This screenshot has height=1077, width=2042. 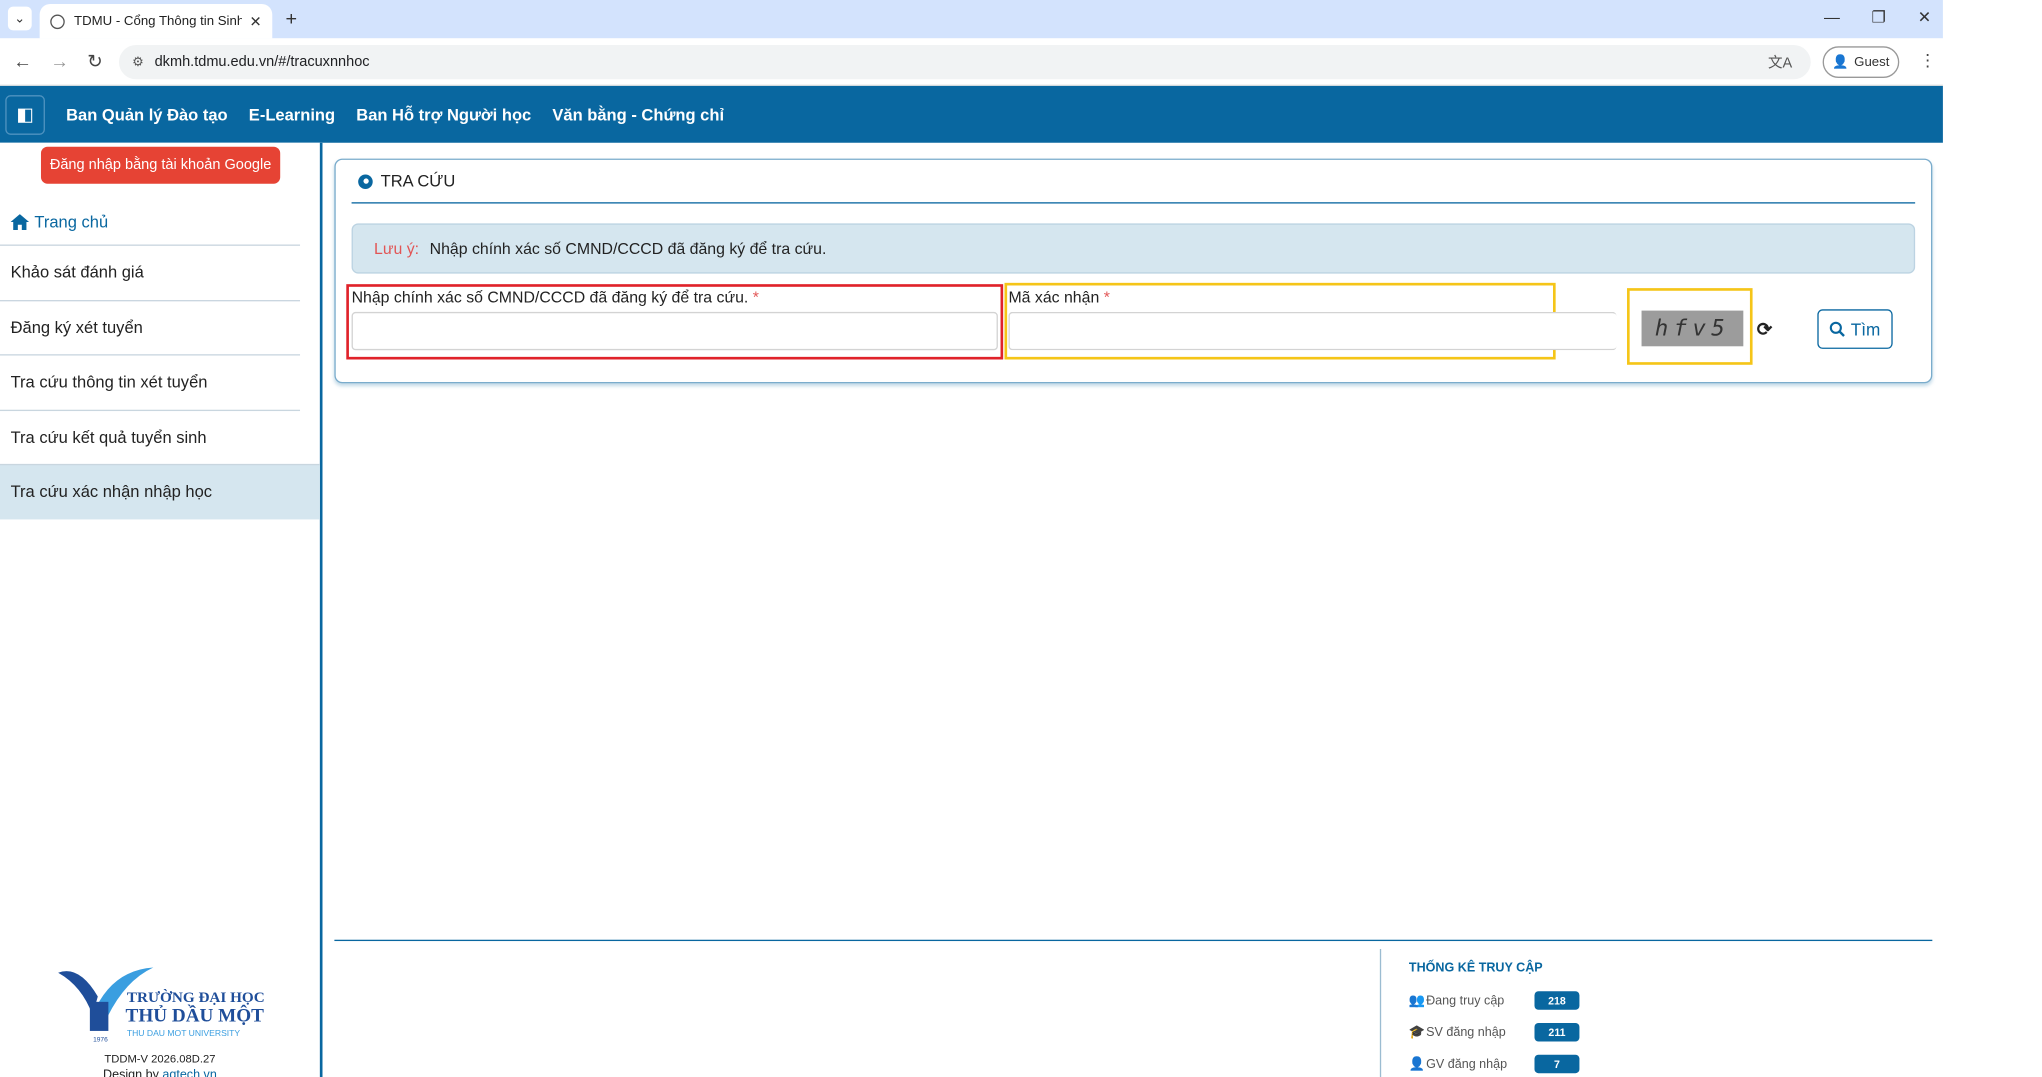 What do you see at coordinates (147, 114) in the screenshot?
I see `nav-item-ban-quan-ly: Ban Quản lý Đào tạo` at bounding box center [147, 114].